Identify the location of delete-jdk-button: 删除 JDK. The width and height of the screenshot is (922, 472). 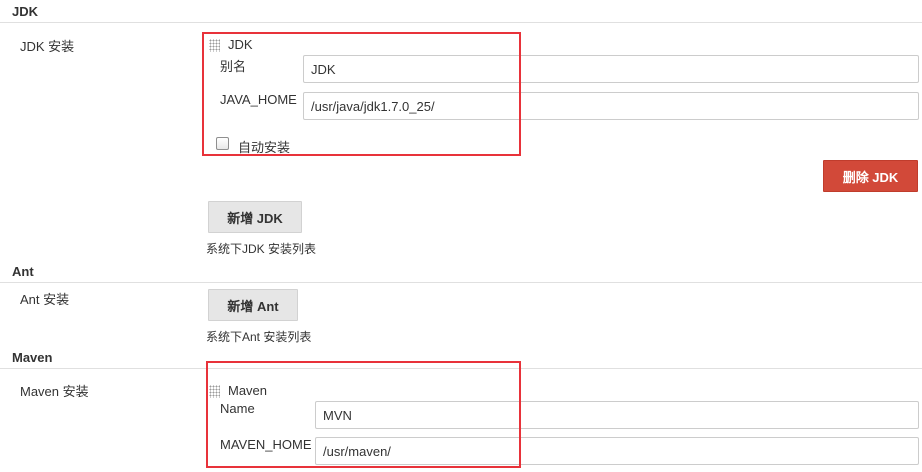
(870, 176).